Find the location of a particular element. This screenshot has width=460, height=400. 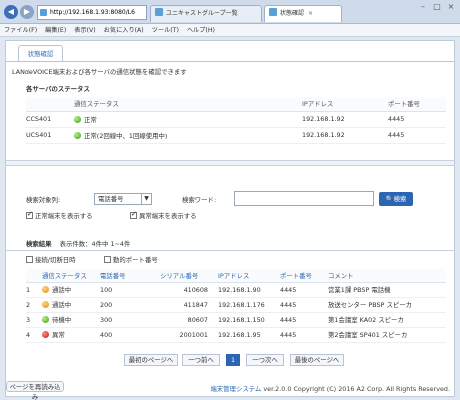

row-comment: 放送センター PBSP スピーカ is located at coordinates (387, 305).